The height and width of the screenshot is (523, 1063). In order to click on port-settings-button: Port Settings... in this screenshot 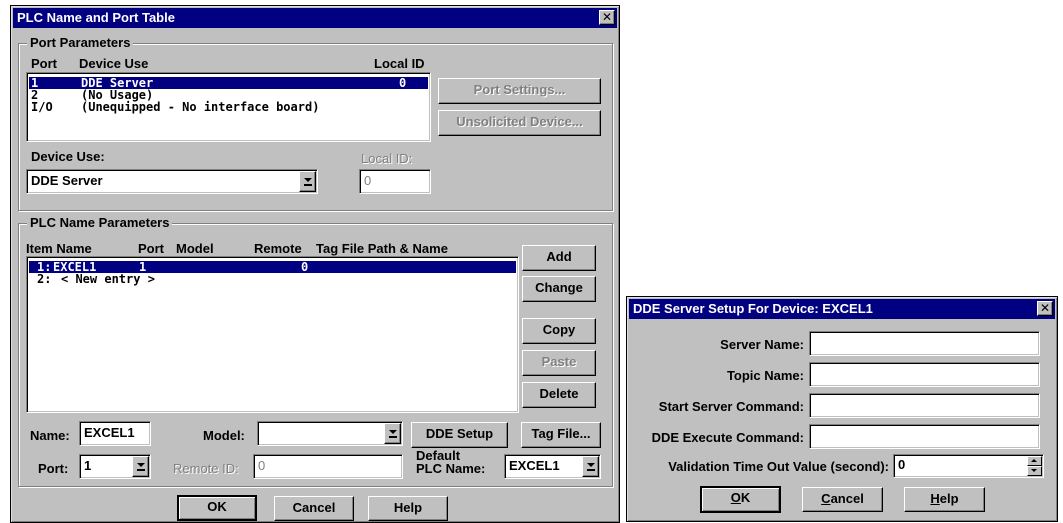, I will do `click(519, 91)`.